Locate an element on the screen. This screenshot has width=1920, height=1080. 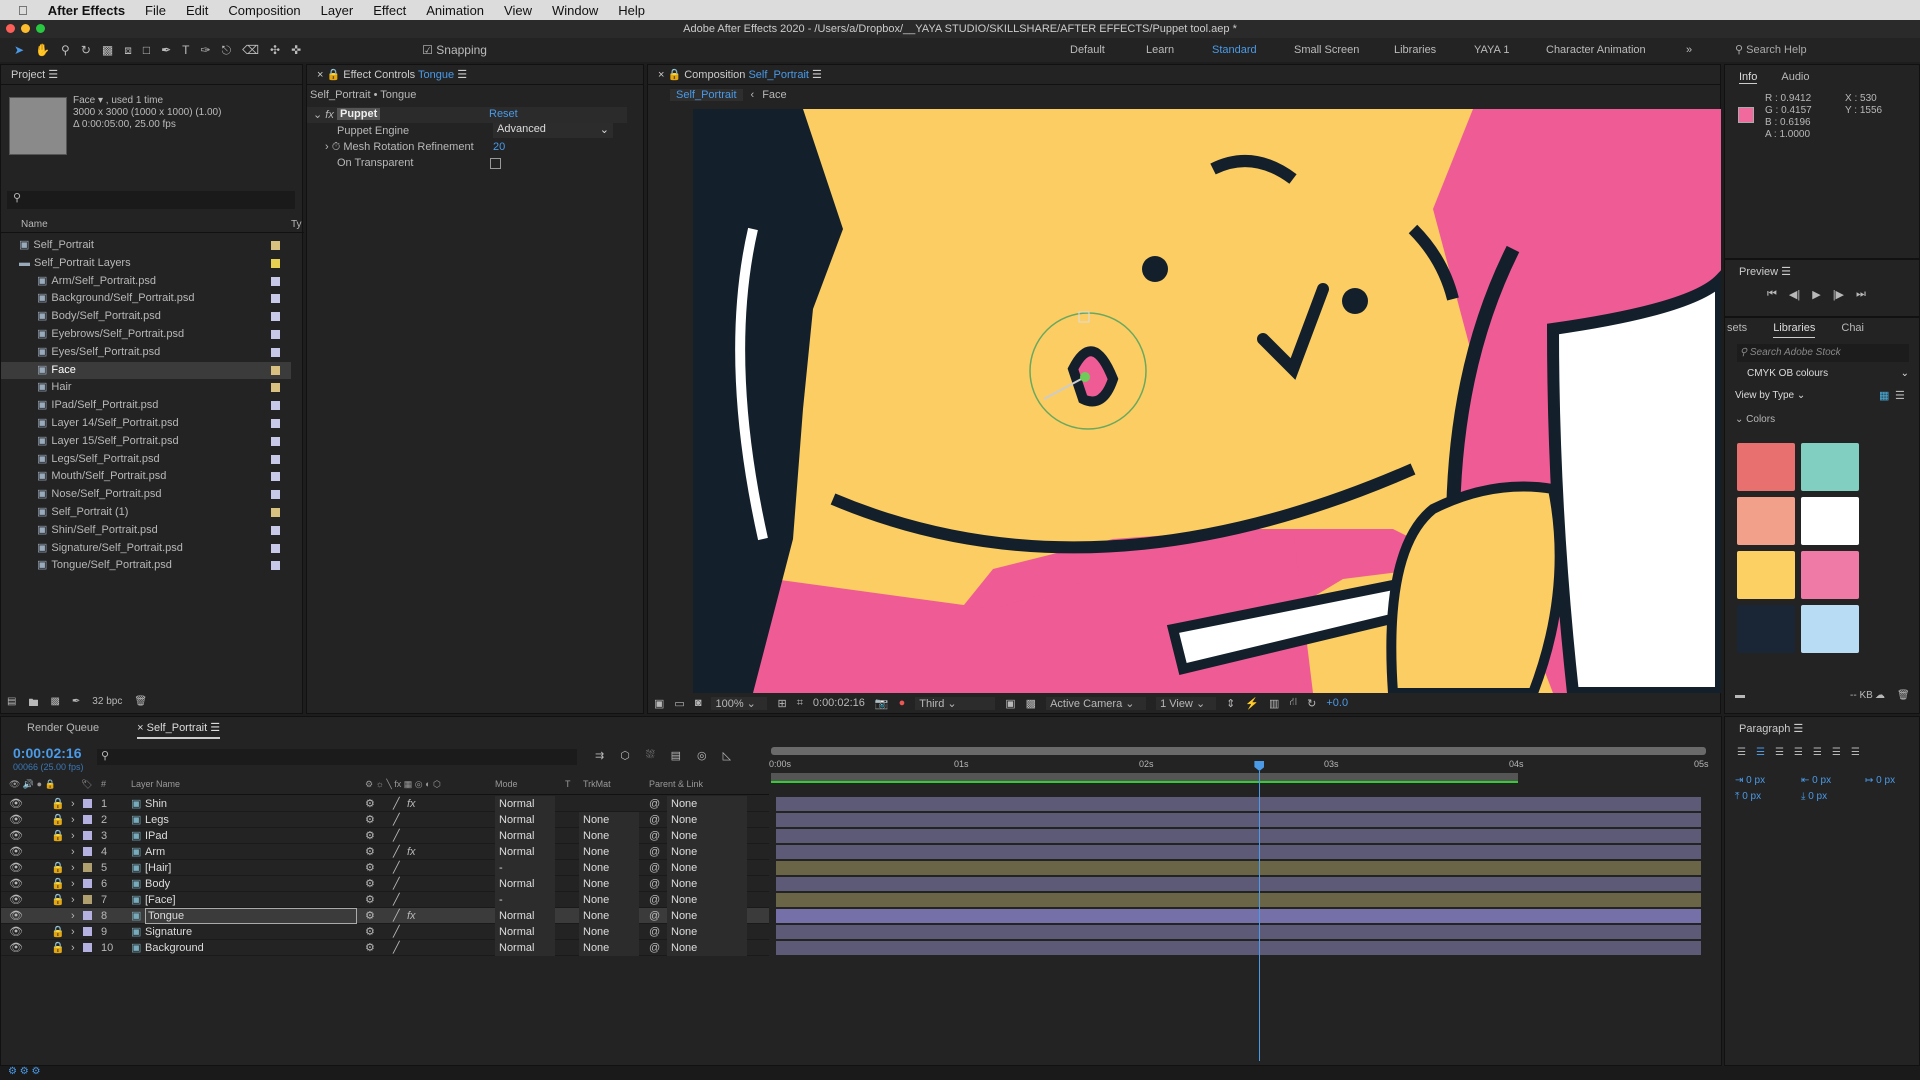
prev-frame-icon: ◀| is located at coordinates (1794, 294).